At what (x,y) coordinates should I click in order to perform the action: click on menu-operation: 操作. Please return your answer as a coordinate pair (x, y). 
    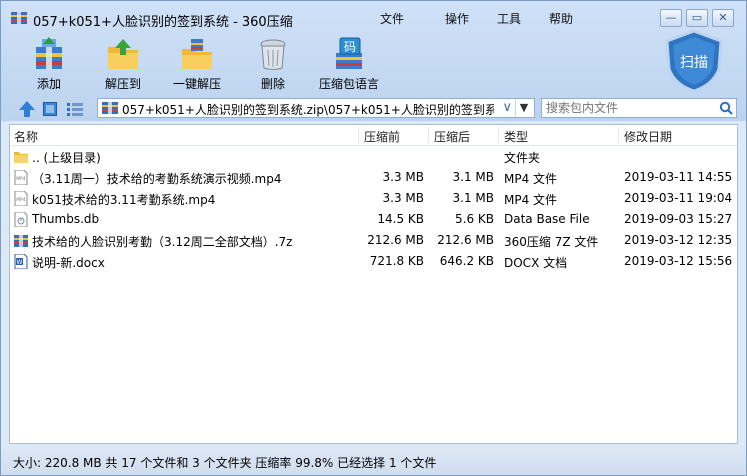
    Looking at the image, I should click on (457, 18).